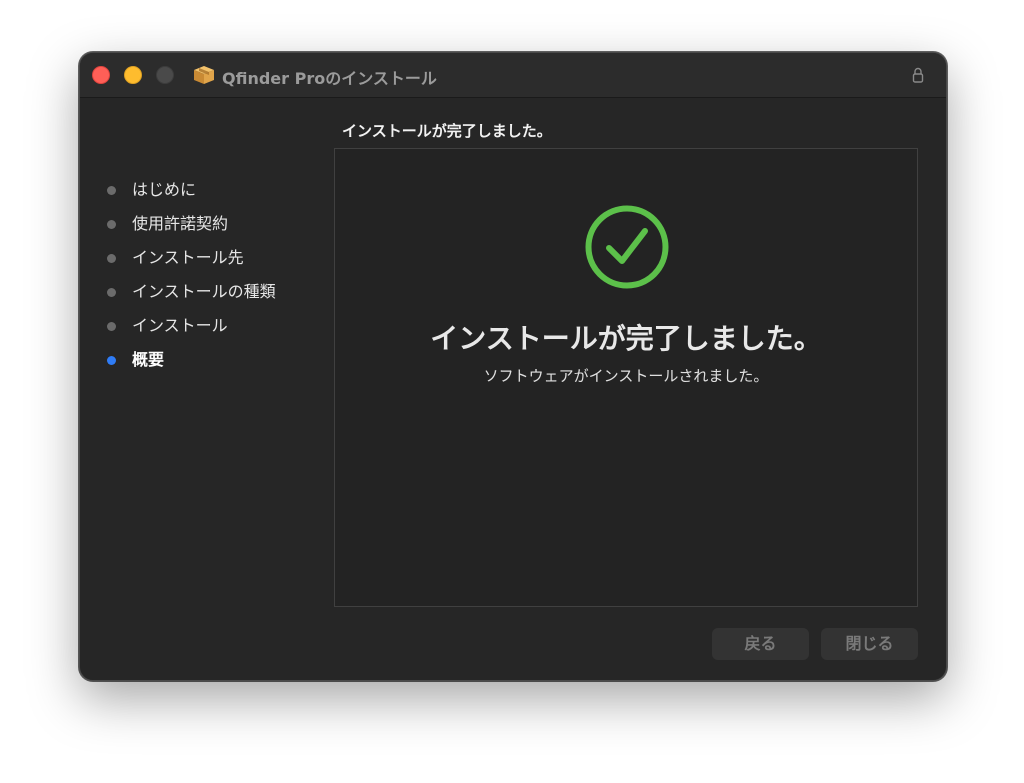  Describe the element at coordinates (215, 195) in the screenshot. I see `step-introduction: はじめに` at that location.